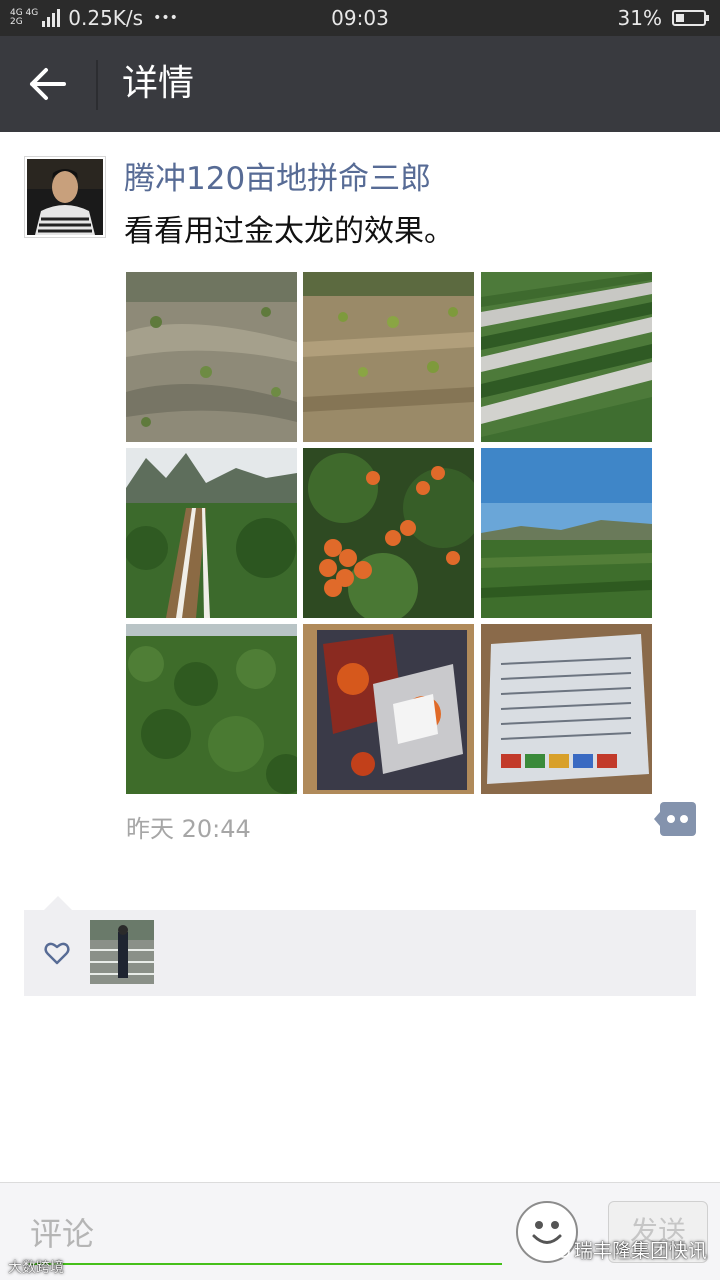 This screenshot has height=1280, width=720. What do you see at coordinates (122, 952) in the screenshot?
I see `liker-avatar` at bounding box center [122, 952].